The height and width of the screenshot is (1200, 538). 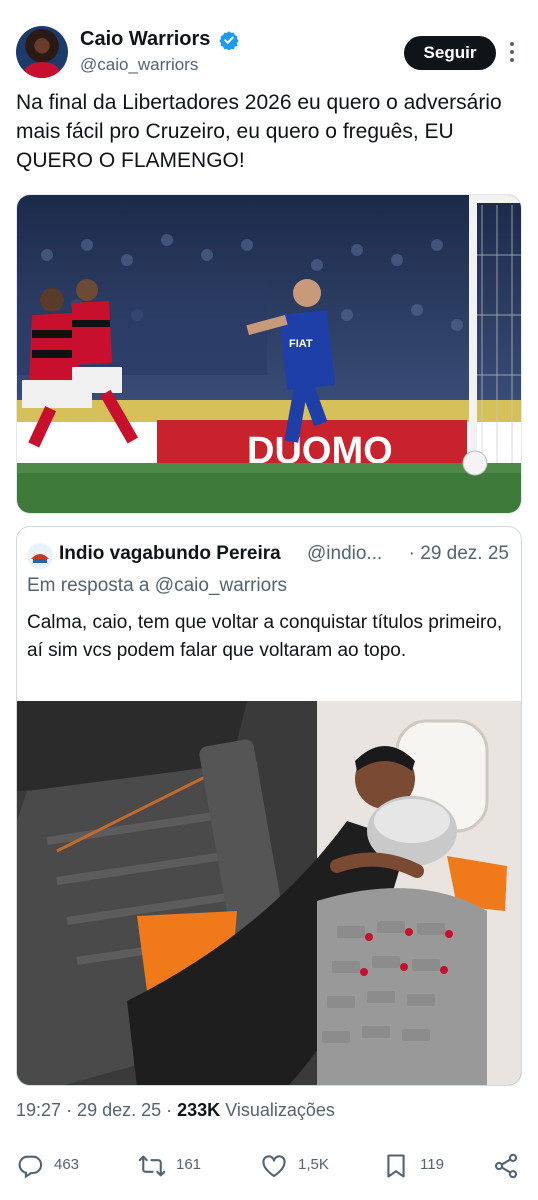 I want to click on verified-badge-icon, so click(x=229, y=40).